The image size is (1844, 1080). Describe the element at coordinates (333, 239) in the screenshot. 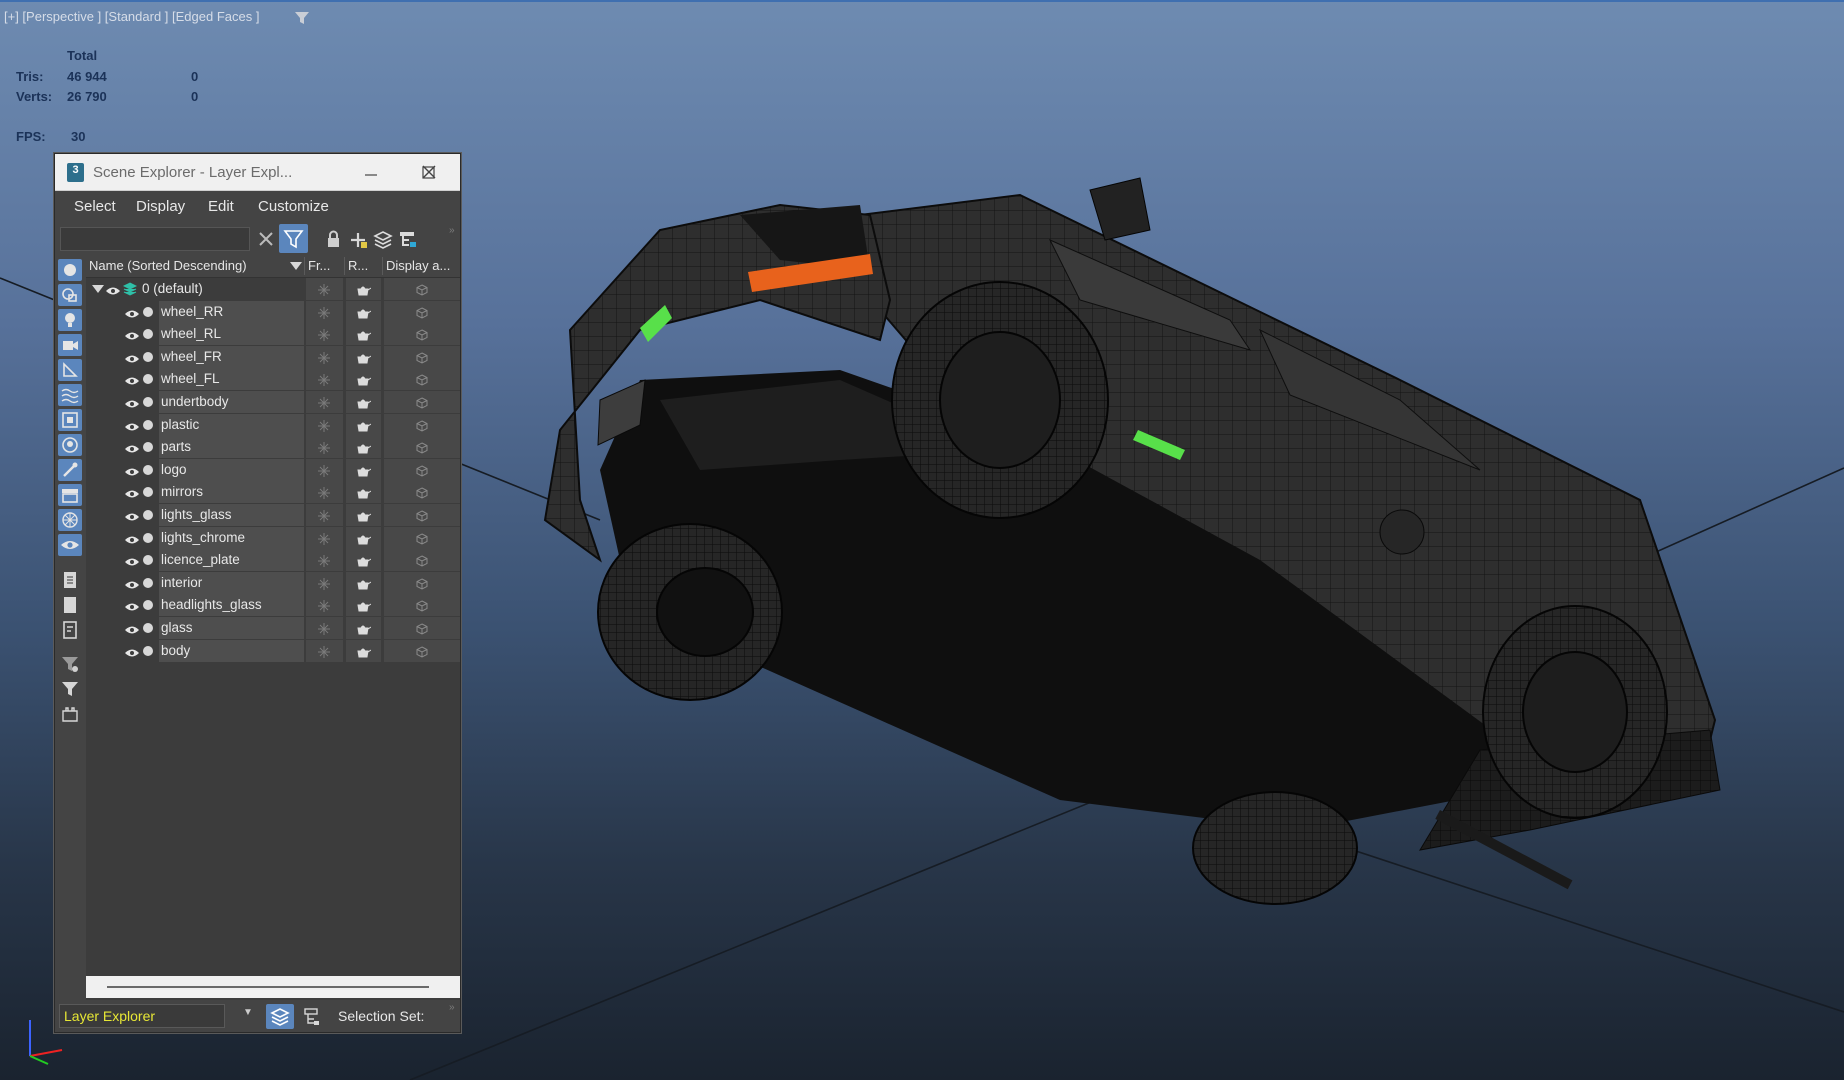

I see `lock-icon` at that location.